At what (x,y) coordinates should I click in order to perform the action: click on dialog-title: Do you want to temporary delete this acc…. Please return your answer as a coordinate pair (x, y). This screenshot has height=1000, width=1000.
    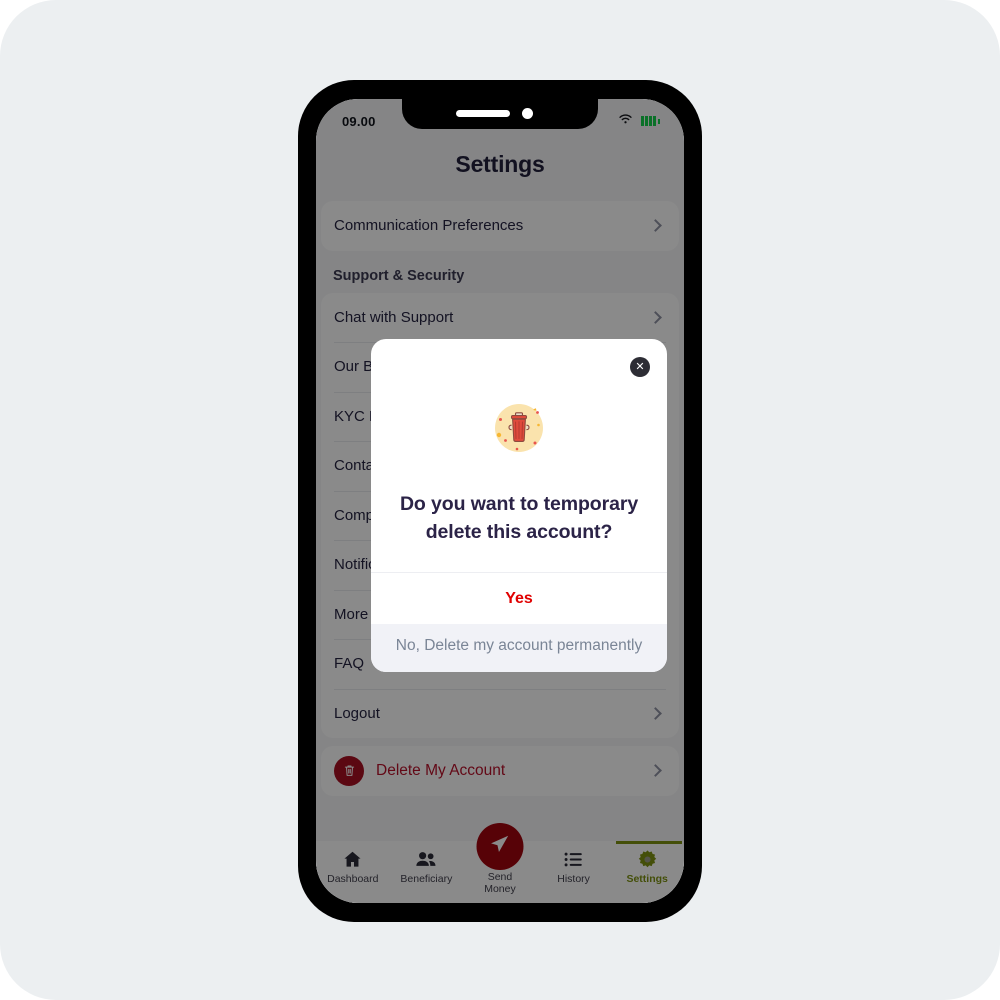
    Looking at the image, I should click on (519, 518).